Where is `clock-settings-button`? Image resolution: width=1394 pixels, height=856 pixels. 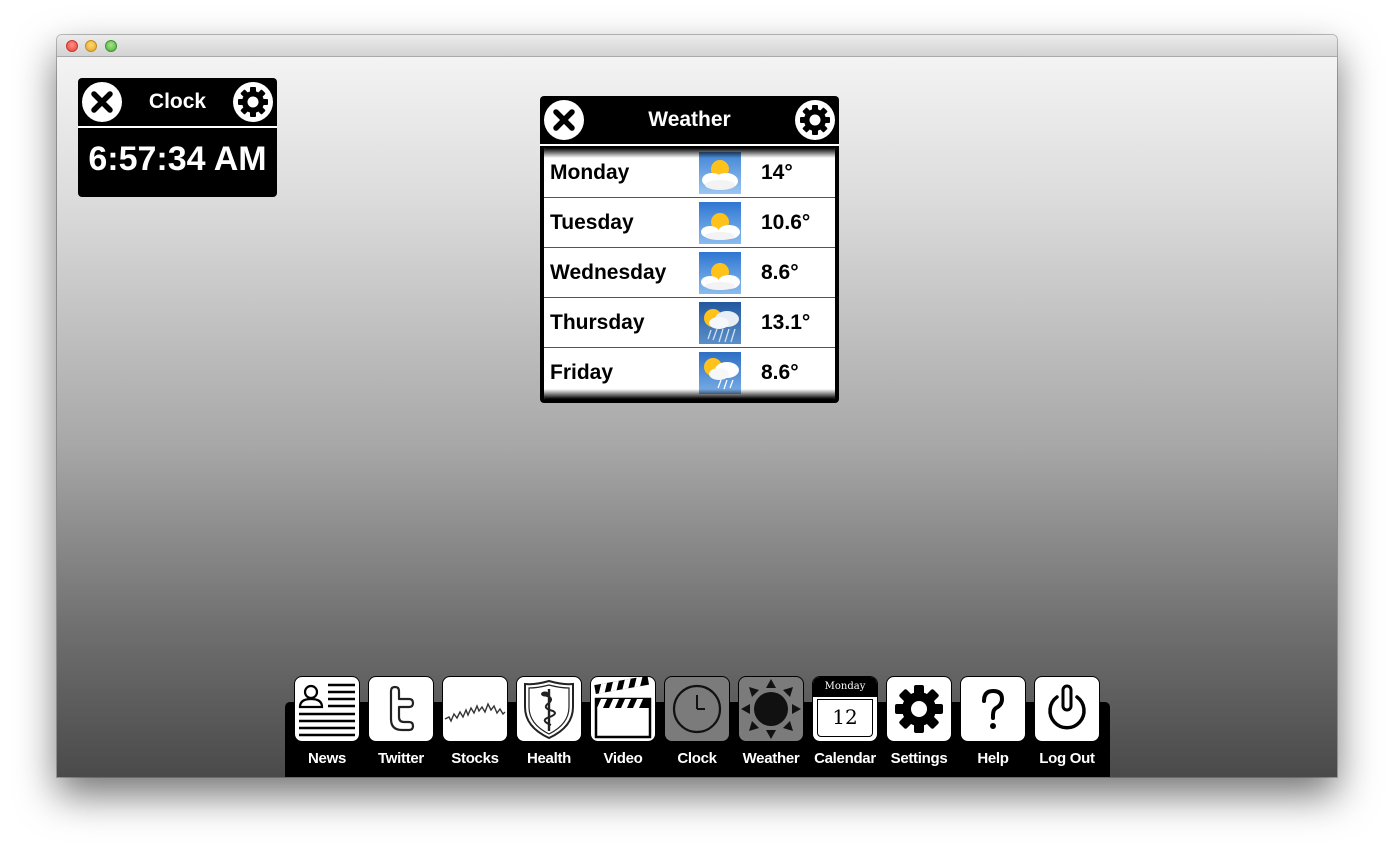 clock-settings-button is located at coordinates (253, 102).